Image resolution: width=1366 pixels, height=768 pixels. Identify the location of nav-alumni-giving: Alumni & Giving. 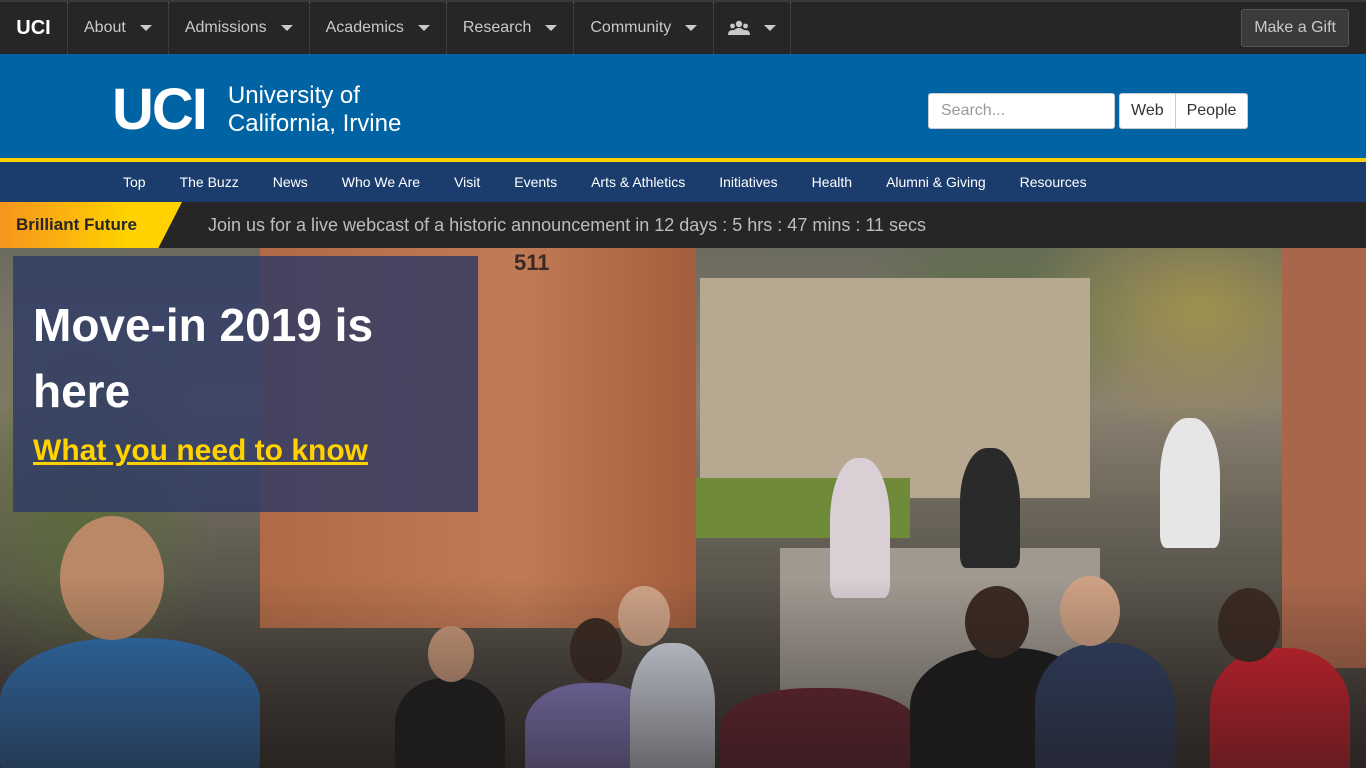
(936, 182).